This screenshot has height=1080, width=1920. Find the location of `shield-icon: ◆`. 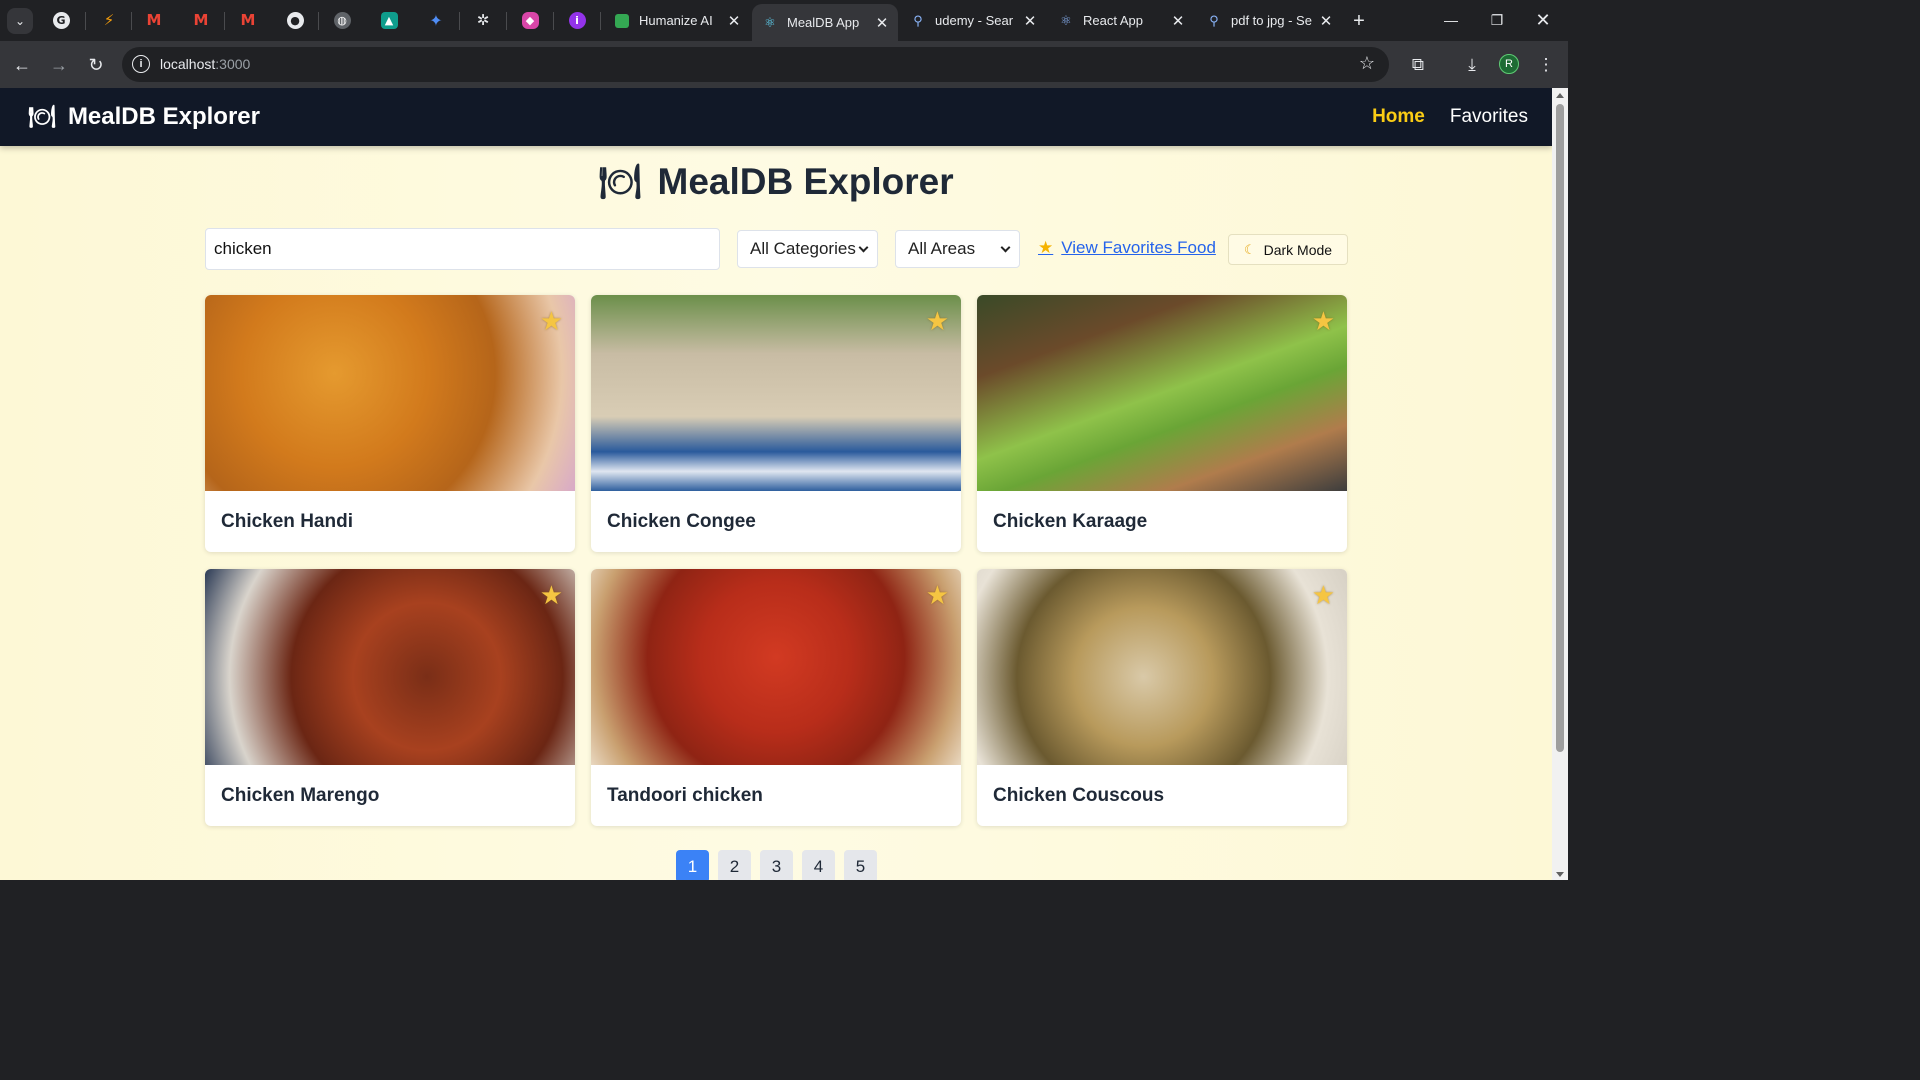

shield-icon: ◆ is located at coordinates (530, 20).